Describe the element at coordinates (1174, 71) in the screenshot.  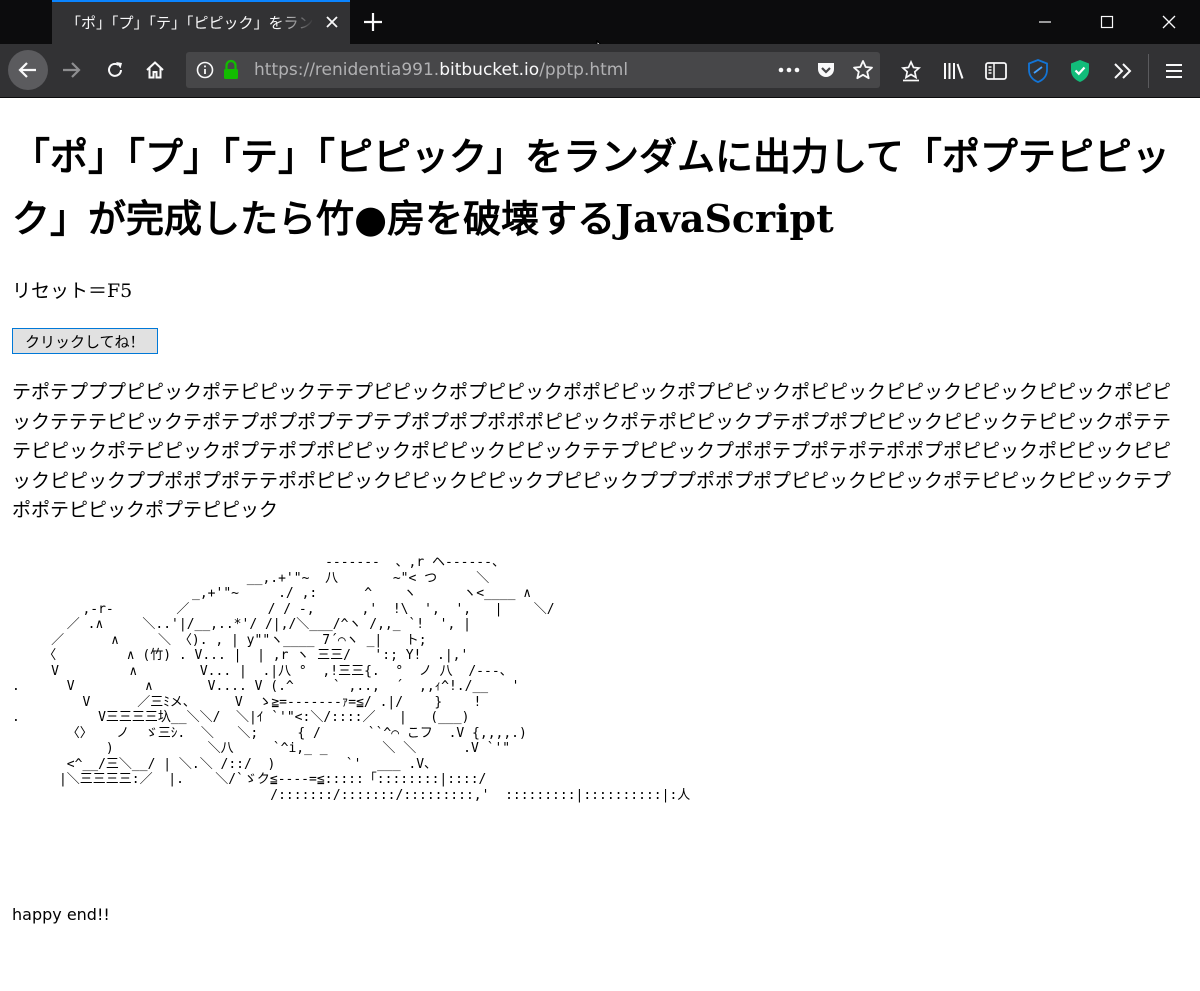
I see `menu-icon` at that location.